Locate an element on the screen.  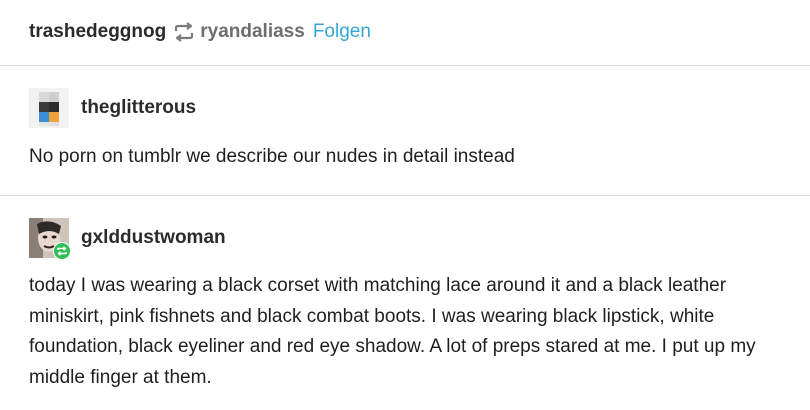
entry-username: theglitterous is located at coordinates (138, 108).